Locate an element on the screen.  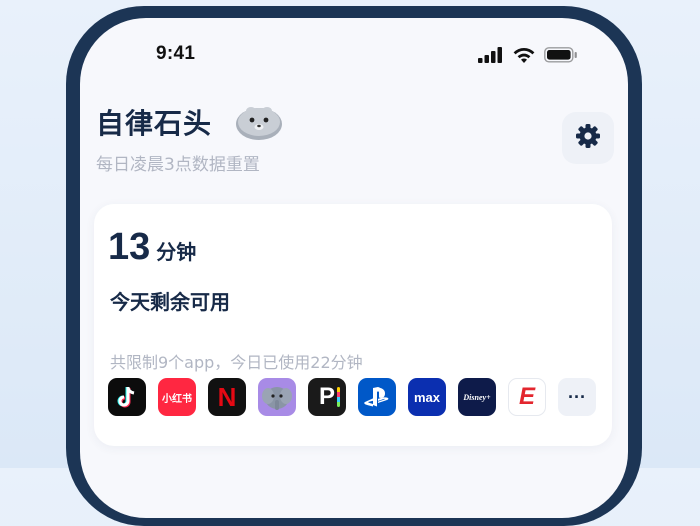
status-time: 9:41 is located at coordinates (176, 53).